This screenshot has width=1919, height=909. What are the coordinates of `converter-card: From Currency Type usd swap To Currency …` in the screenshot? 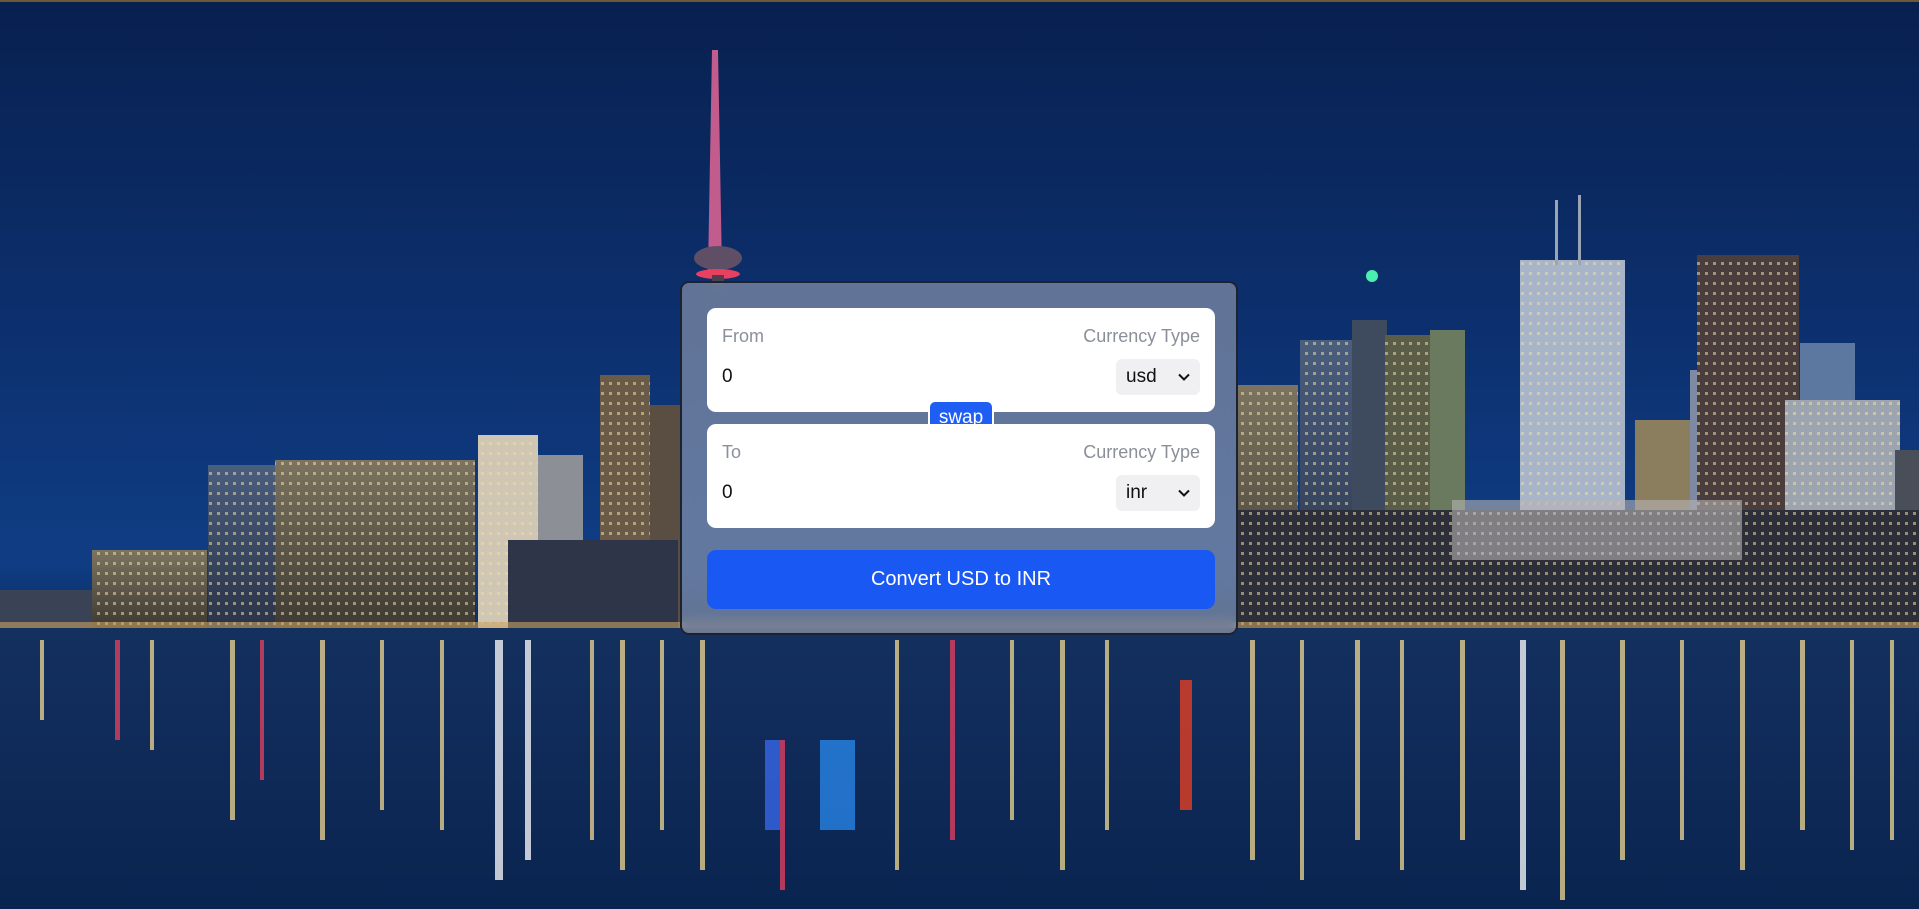 It's located at (959, 458).